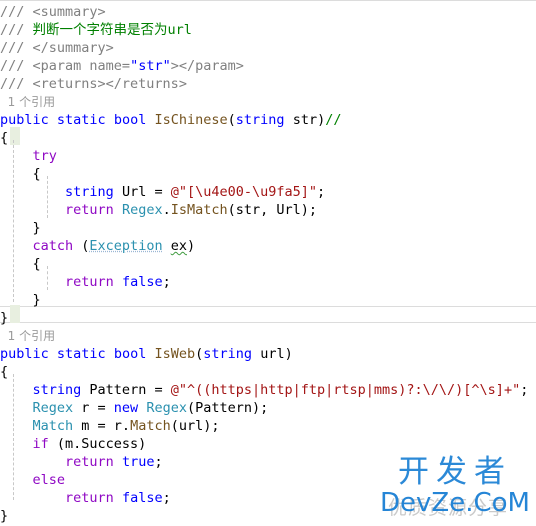 The image size is (536, 526). Describe the element at coordinates (126, 390) in the screenshot. I see `code-token-plain: Pattern =` at that location.